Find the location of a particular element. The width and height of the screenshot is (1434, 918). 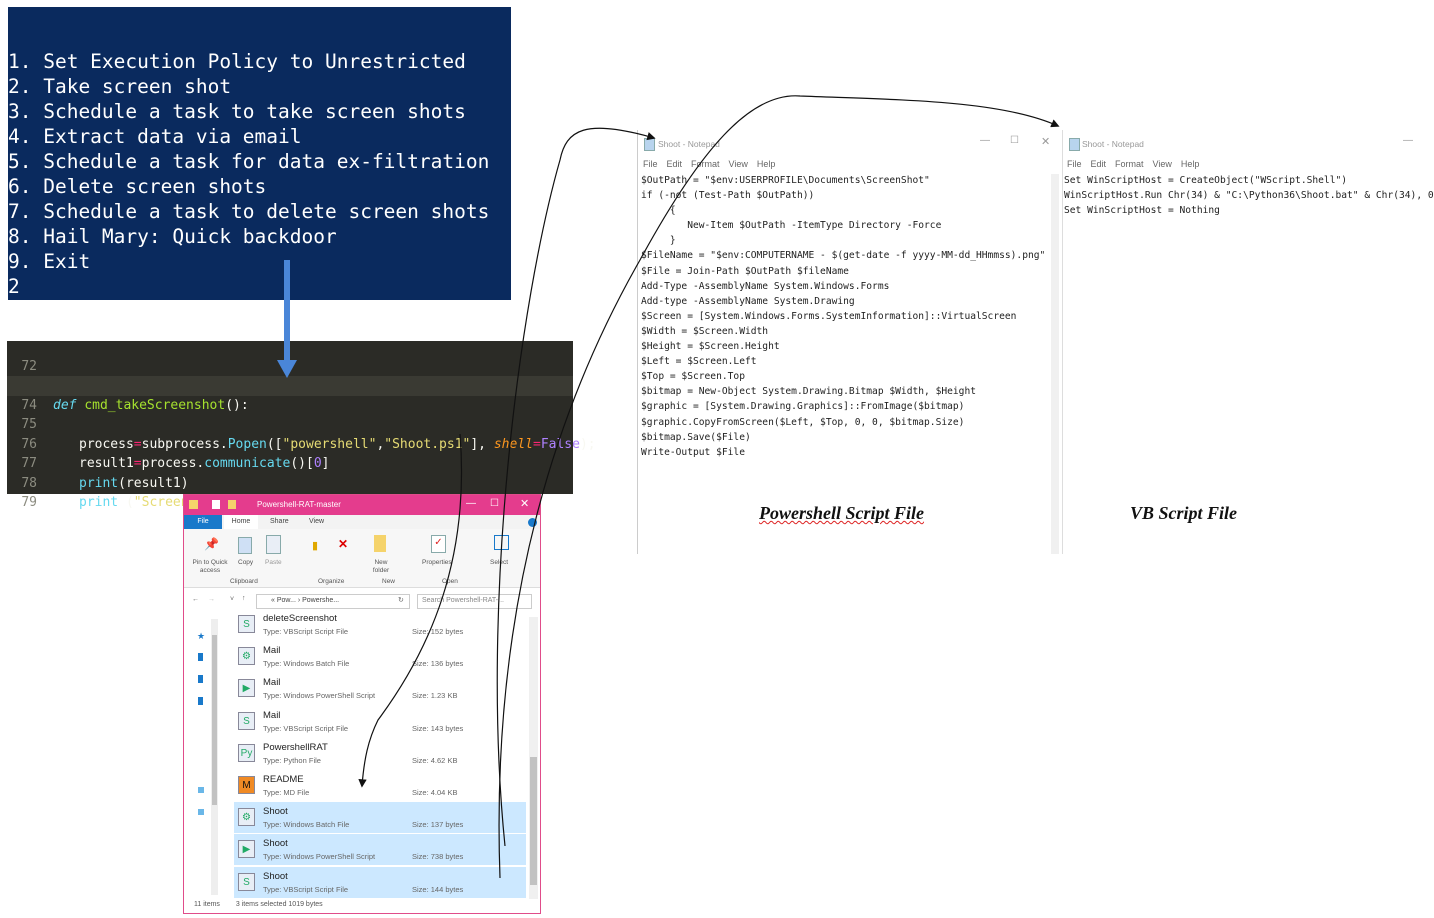

blue-down-arrow is located at coordinates (287, 319).